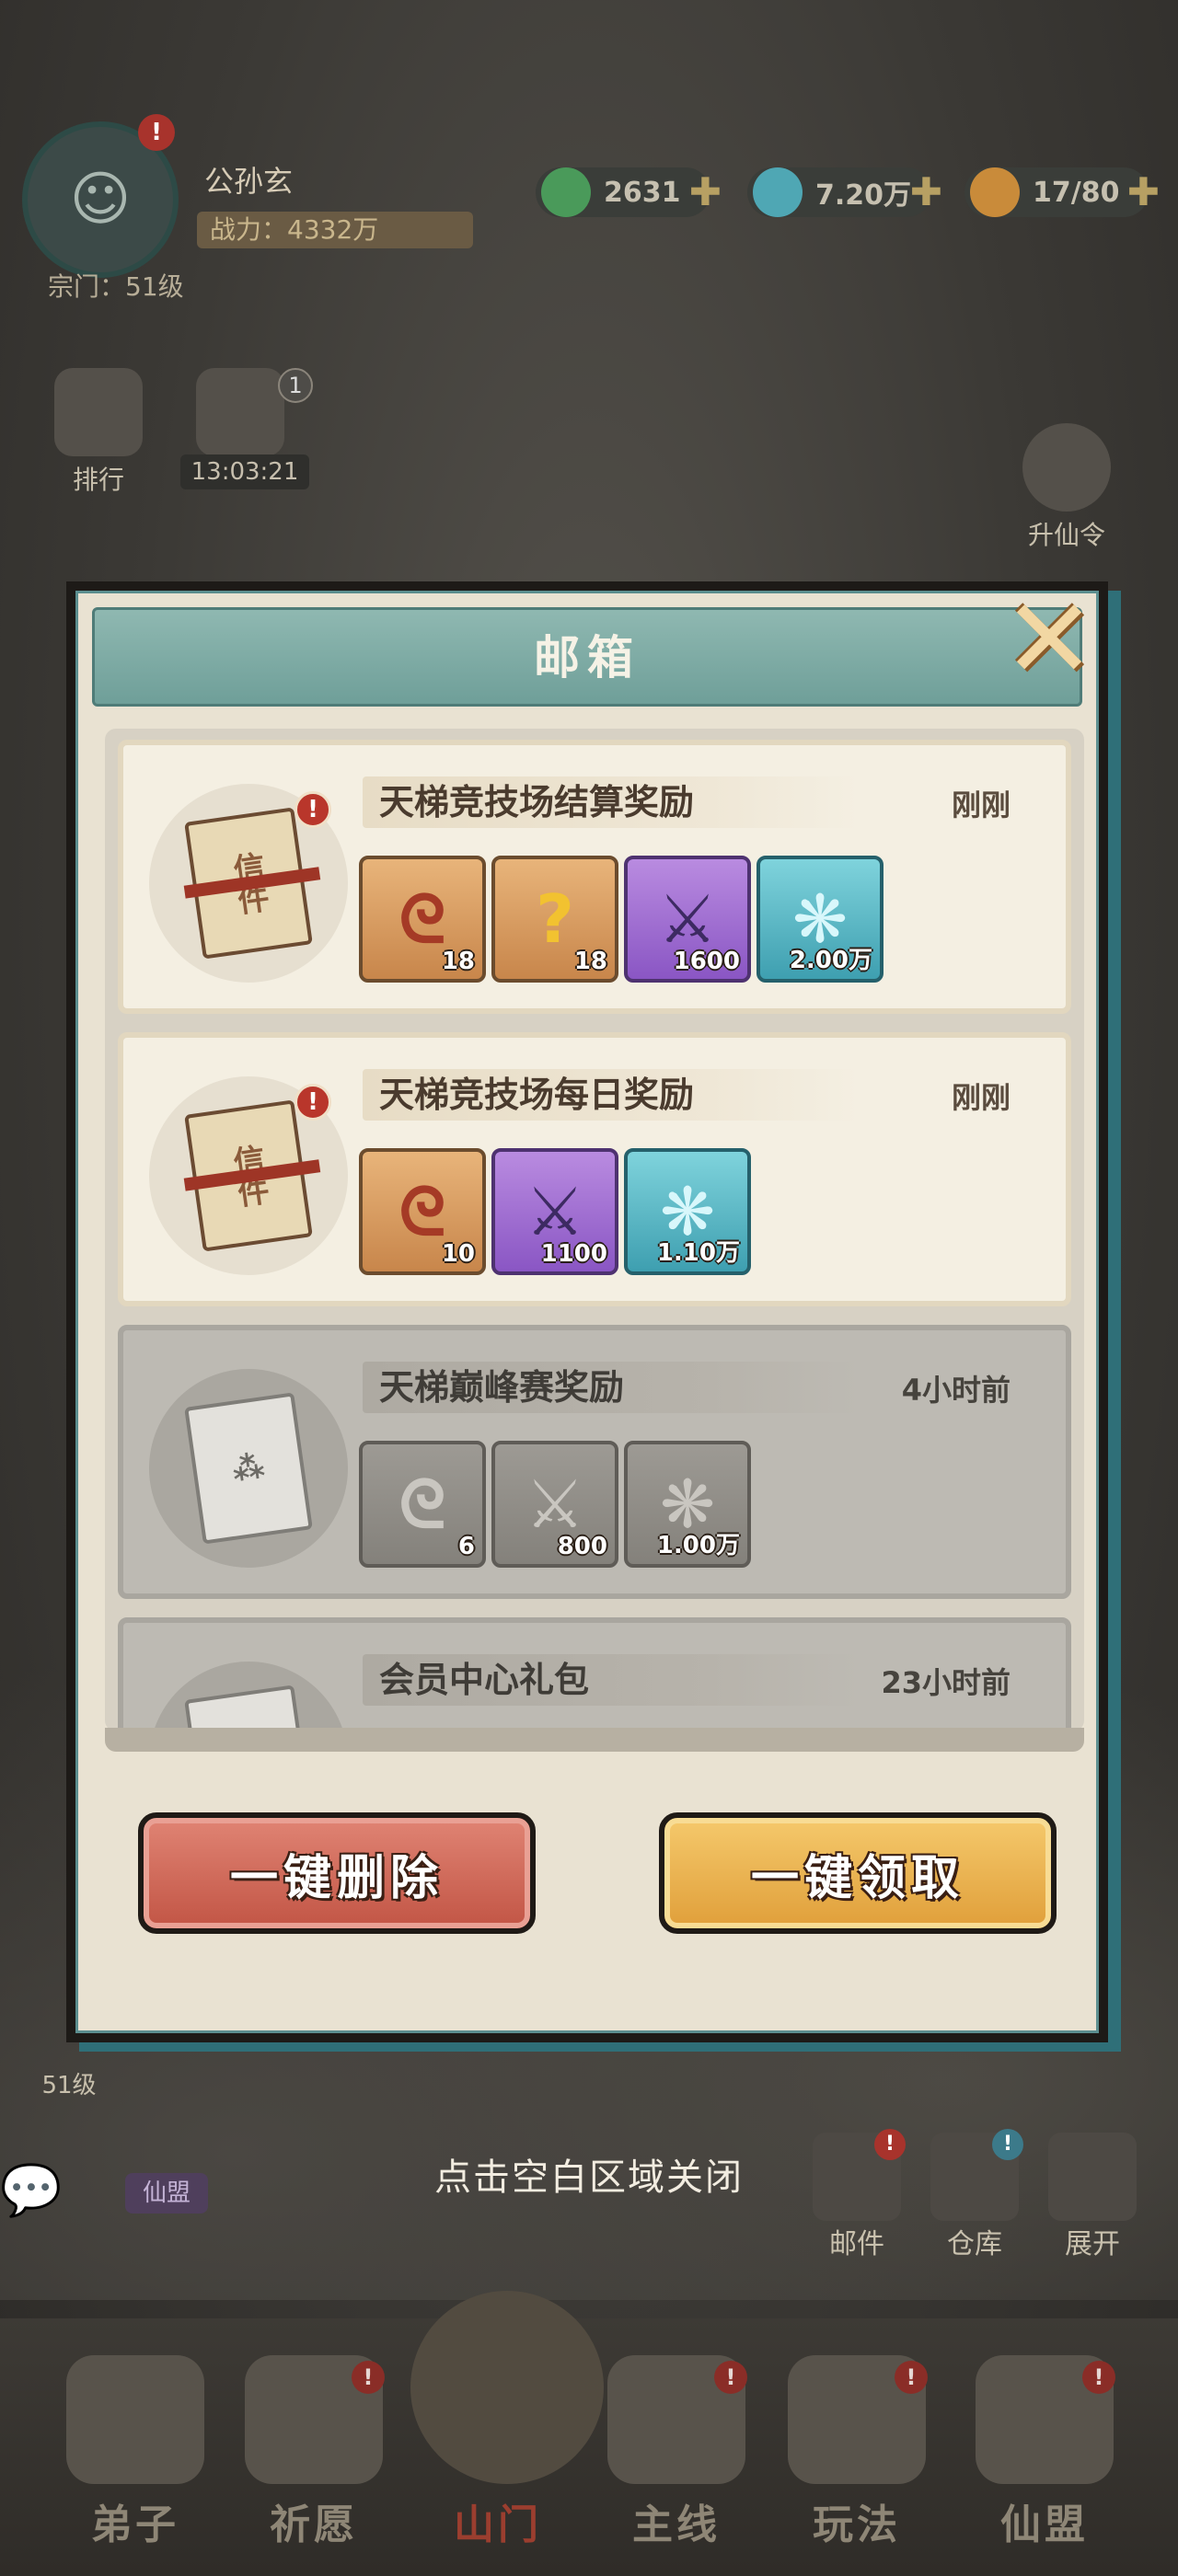  I want to click on mail-title: 天梯竞技场结算奖励, so click(537, 802).